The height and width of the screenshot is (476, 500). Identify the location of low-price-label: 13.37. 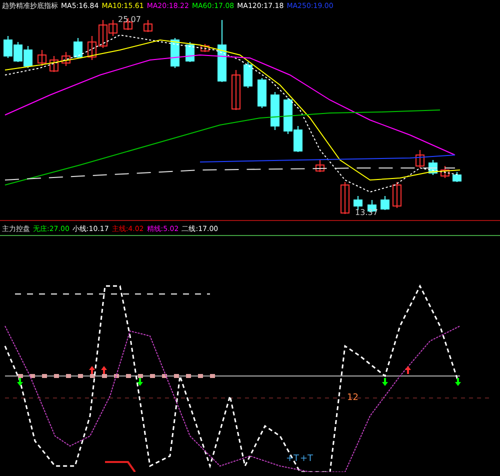
(366, 212).